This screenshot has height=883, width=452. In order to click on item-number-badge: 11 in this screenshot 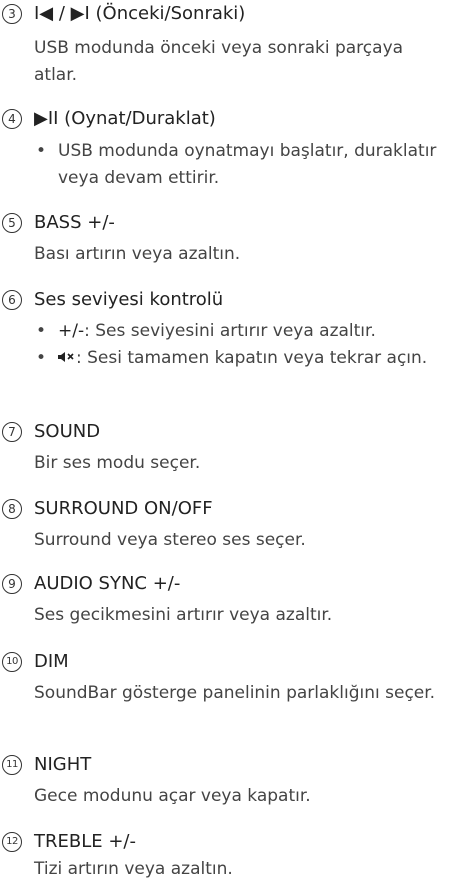, I will do `click(12, 765)`.